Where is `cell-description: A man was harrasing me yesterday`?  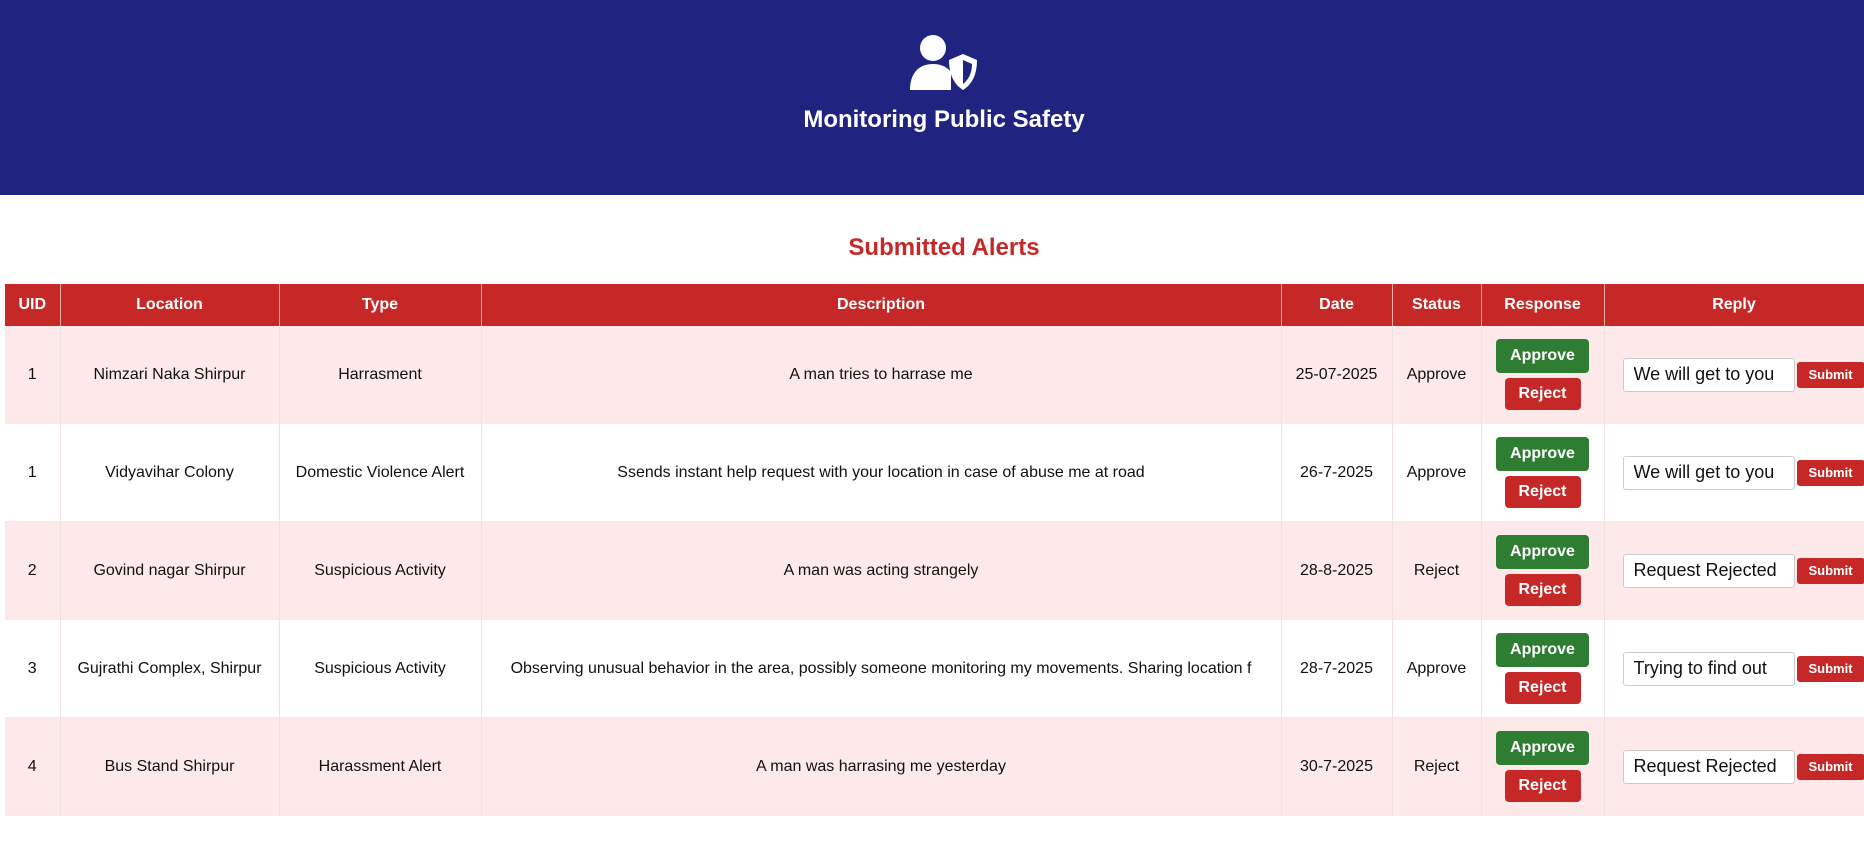 cell-description: A man was harrasing me yesterday is located at coordinates (881, 766).